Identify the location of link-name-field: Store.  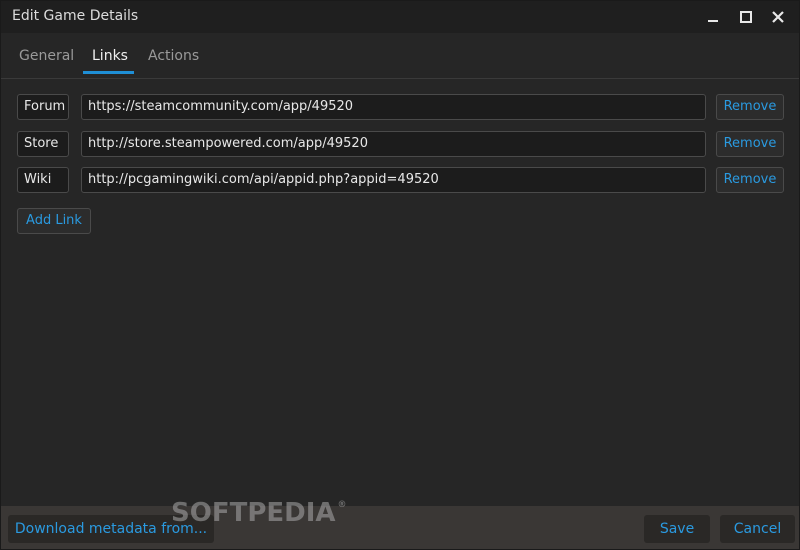
(43, 144).